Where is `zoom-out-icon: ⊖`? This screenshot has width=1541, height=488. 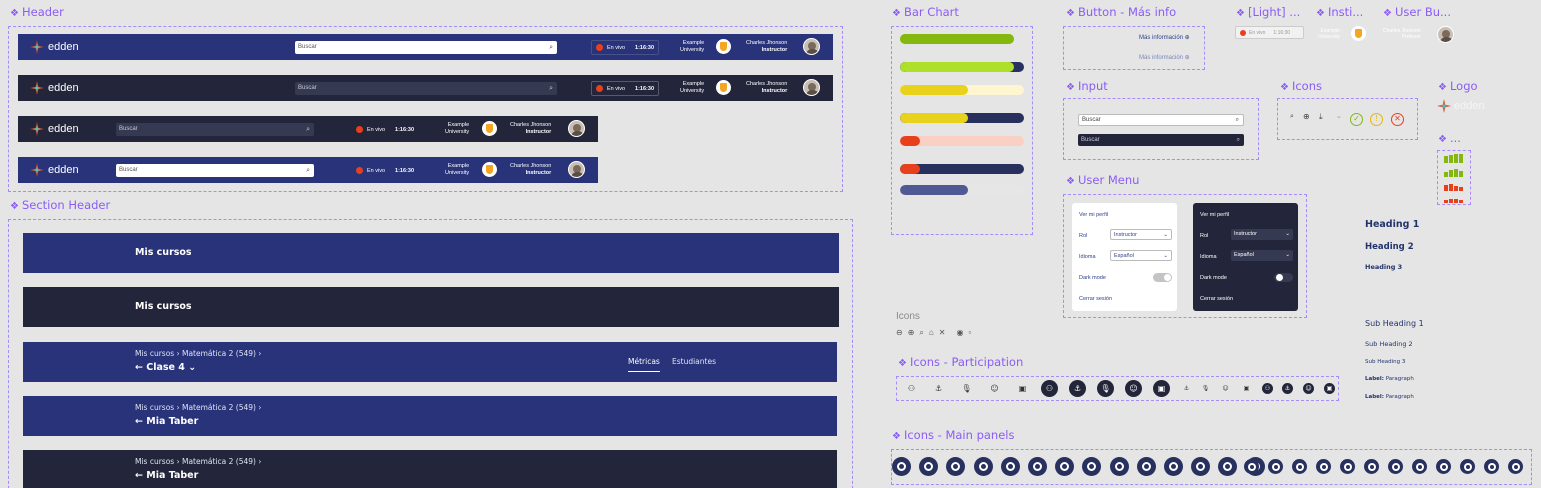 zoom-out-icon: ⊖ is located at coordinates (902, 332).